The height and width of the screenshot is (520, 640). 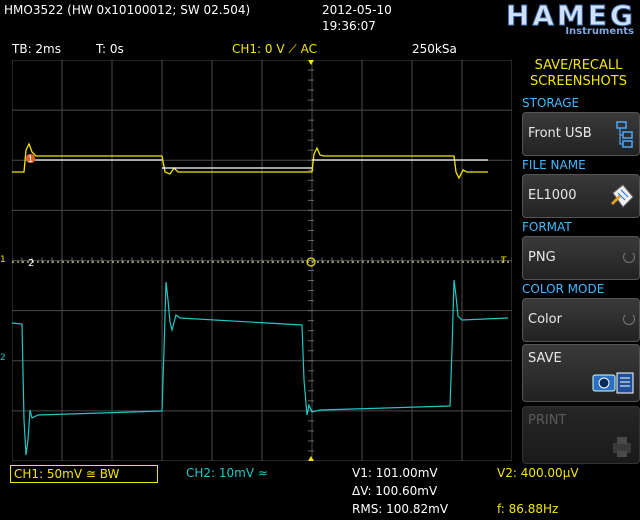 I want to click on timebase-readout: TB: 2ms, so click(x=36, y=49).